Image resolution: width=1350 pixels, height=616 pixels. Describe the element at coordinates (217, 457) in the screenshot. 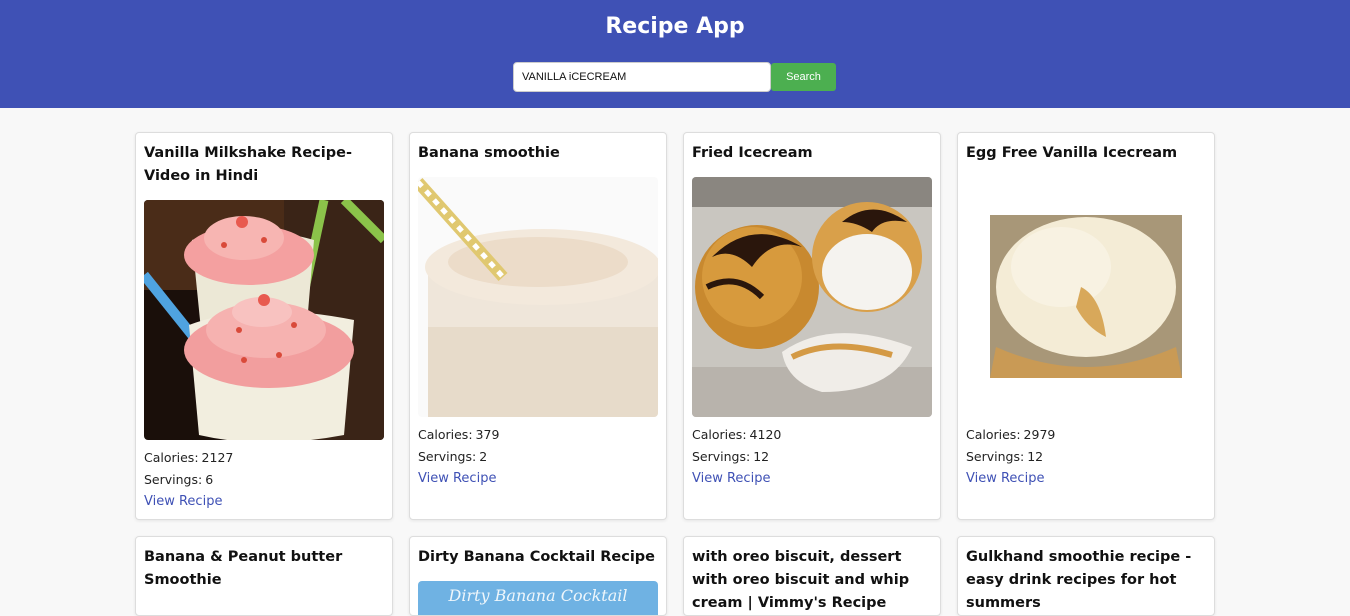

I see `calories-value: 2127` at that location.